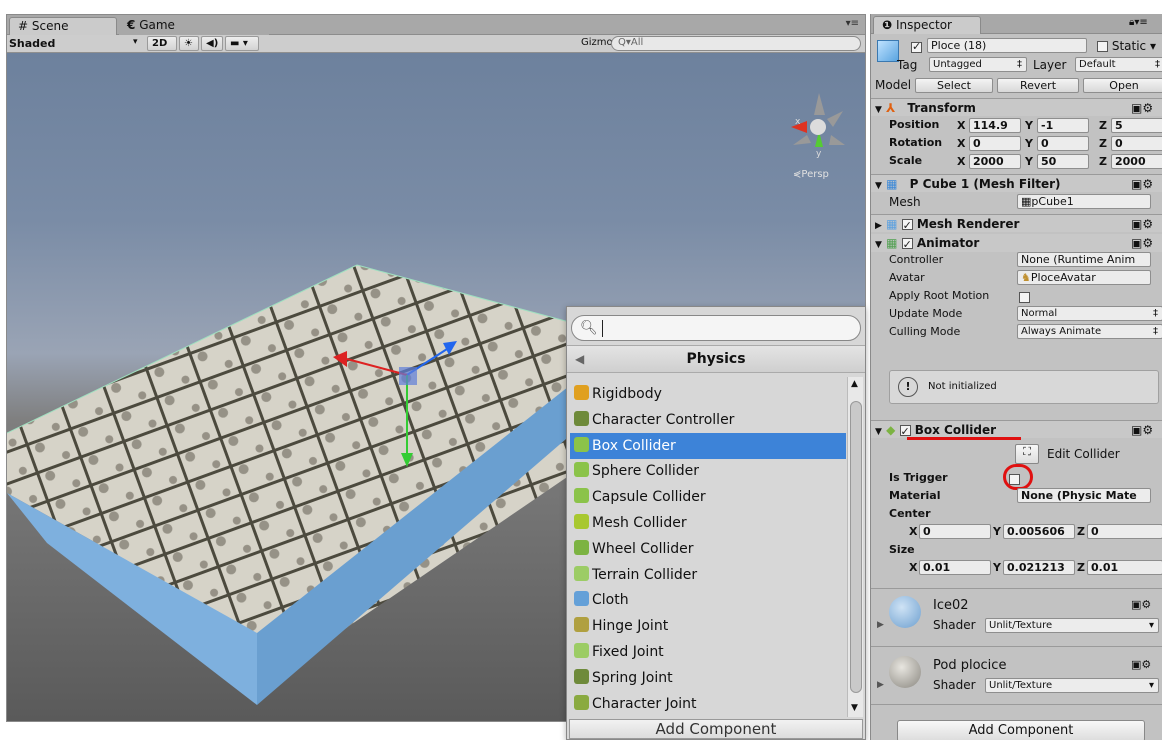 This screenshot has width=1162, height=740. What do you see at coordinates (708, 394) in the screenshot?
I see `component-item: Rigidbody` at bounding box center [708, 394].